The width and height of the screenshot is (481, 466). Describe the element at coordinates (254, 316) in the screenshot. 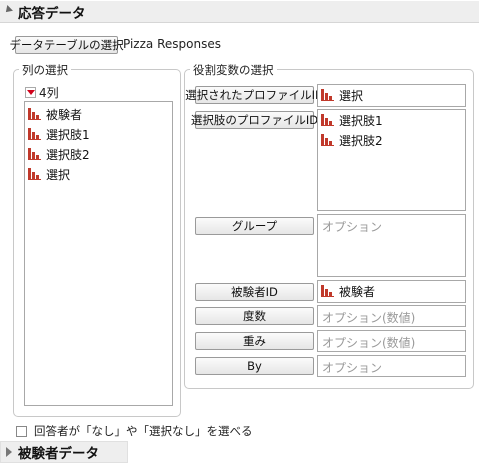

I see `freq-button: 度数` at that location.